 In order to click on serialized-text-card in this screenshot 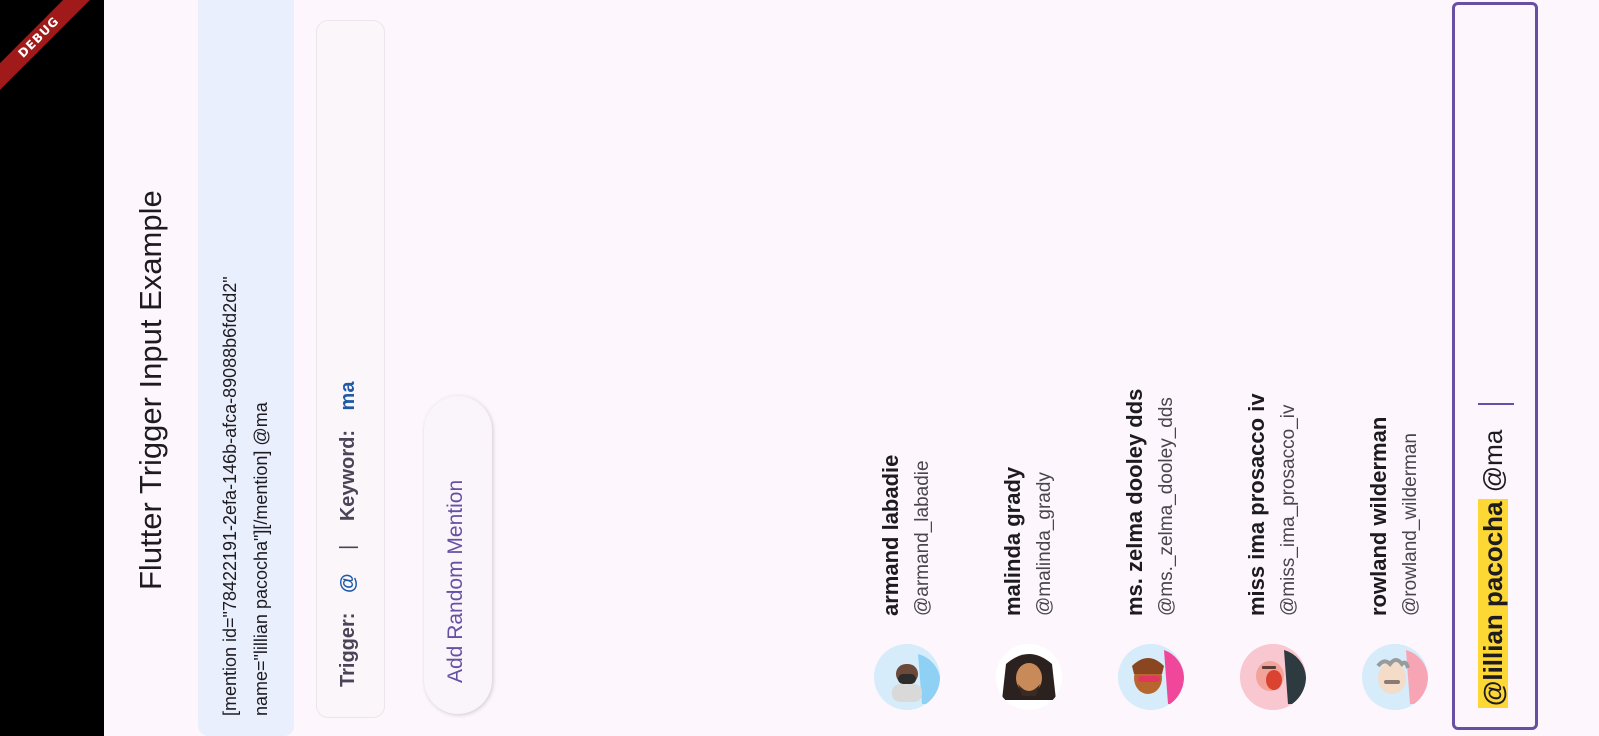, I will do `click(246, 368)`.